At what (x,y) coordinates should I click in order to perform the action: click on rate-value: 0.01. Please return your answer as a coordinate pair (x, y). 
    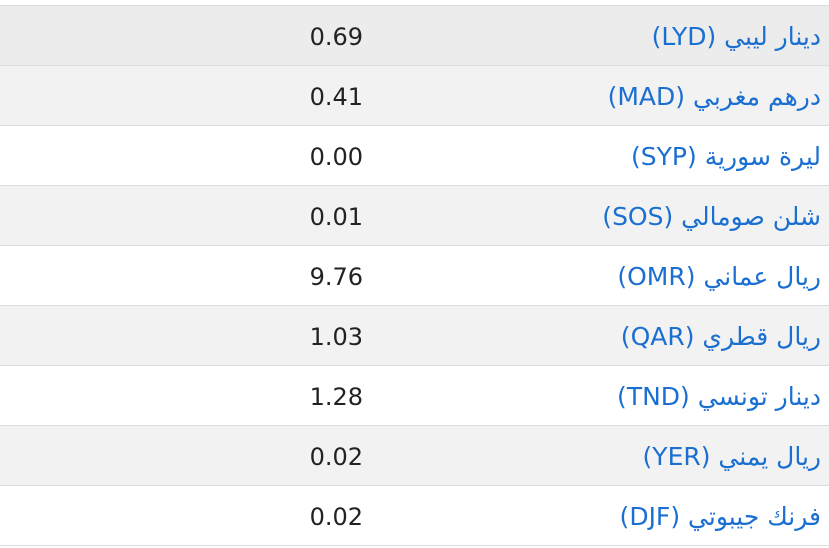
    Looking at the image, I should click on (336, 217).